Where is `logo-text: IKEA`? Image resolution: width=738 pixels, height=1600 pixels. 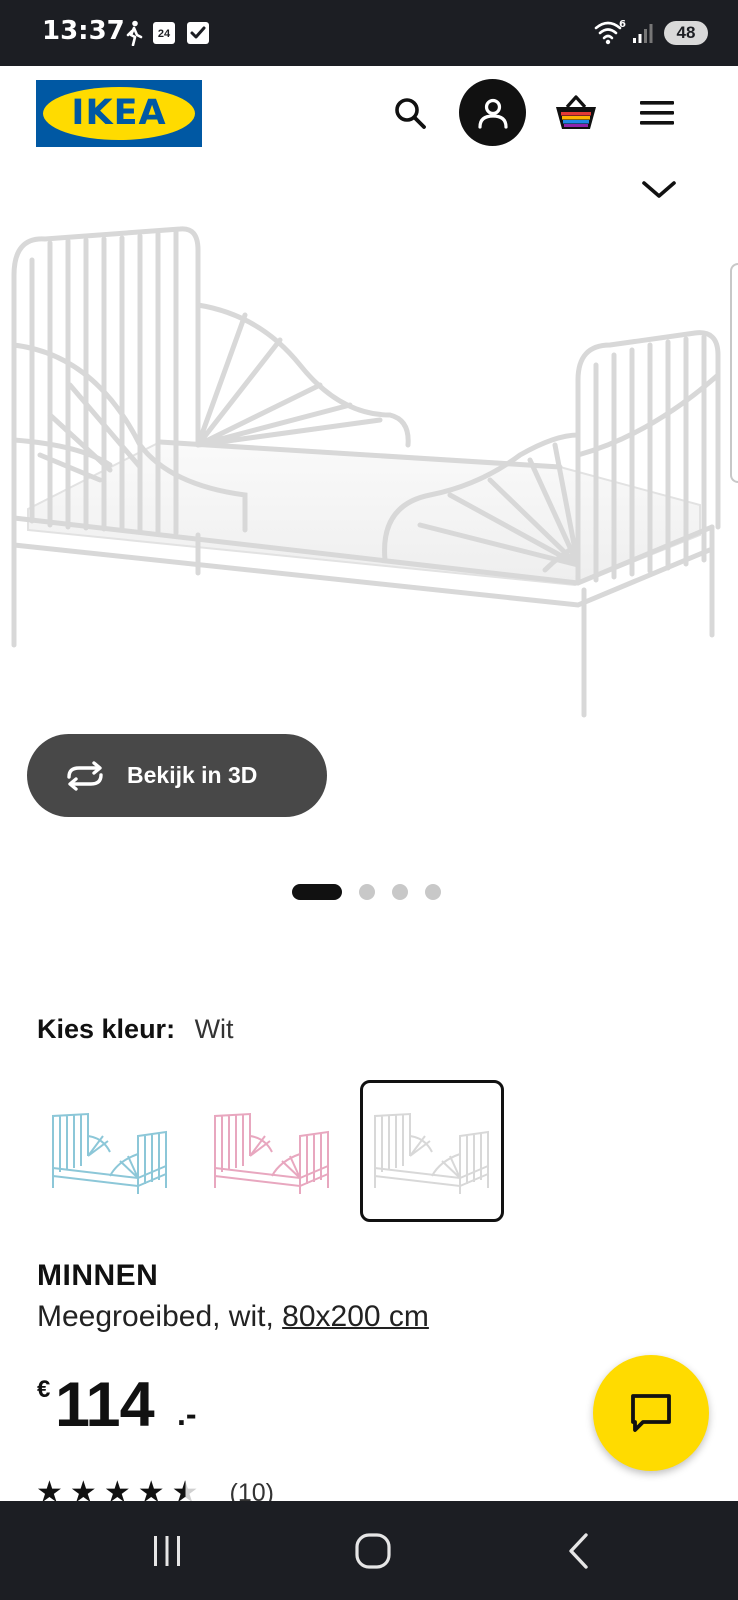 logo-text: IKEA is located at coordinates (119, 113).